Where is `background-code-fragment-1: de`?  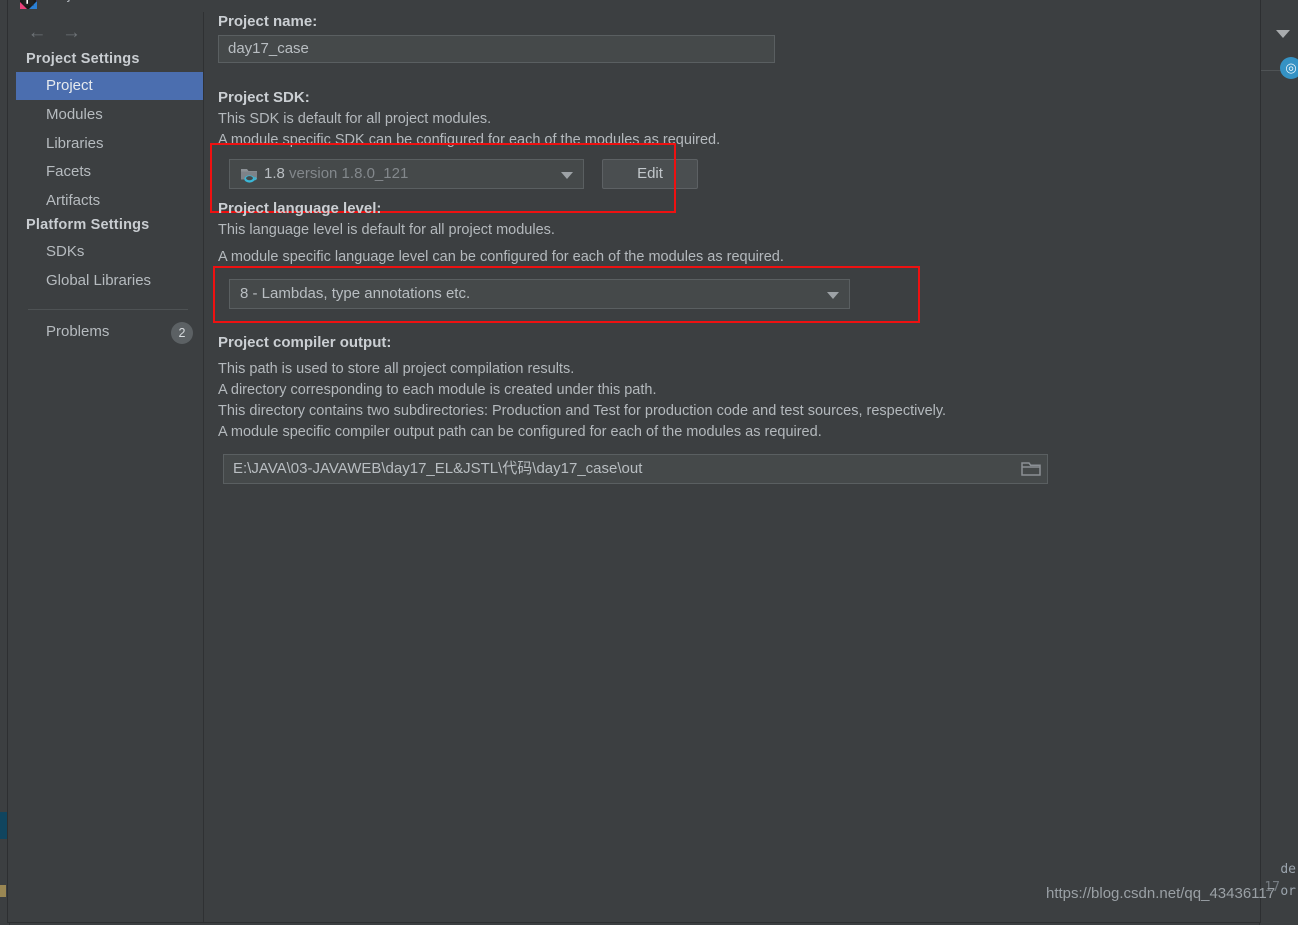
background-code-fragment-1: de is located at coordinates (1288, 869).